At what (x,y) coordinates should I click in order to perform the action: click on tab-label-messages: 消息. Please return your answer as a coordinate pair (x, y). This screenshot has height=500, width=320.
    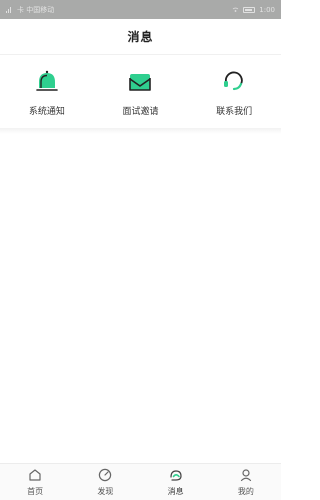
    Looking at the image, I should click on (175, 491).